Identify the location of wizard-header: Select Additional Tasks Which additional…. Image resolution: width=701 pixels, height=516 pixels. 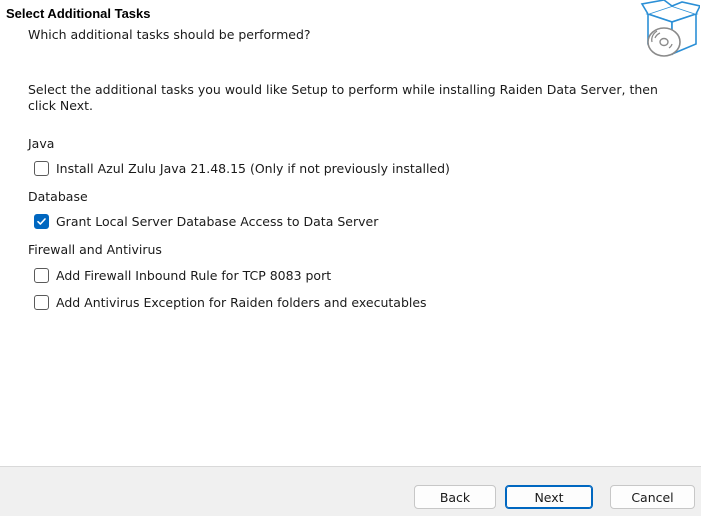
(350, 35).